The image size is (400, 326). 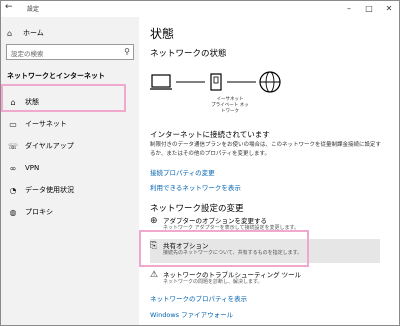 I want to click on sidebar-item-proxy: ◍ プロキシ, so click(x=70, y=212).